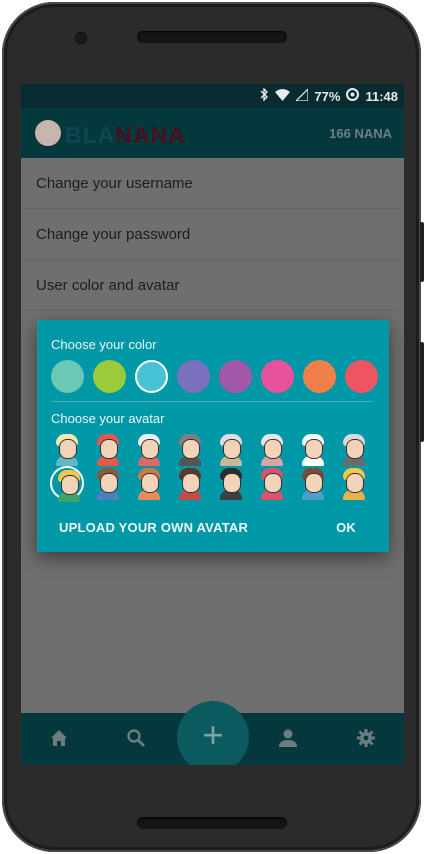 The height and width of the screenshot is (854, 425). Describe the element at coordinates (381, 96) in the screenshot. I see `clock: 11:48` at that location.